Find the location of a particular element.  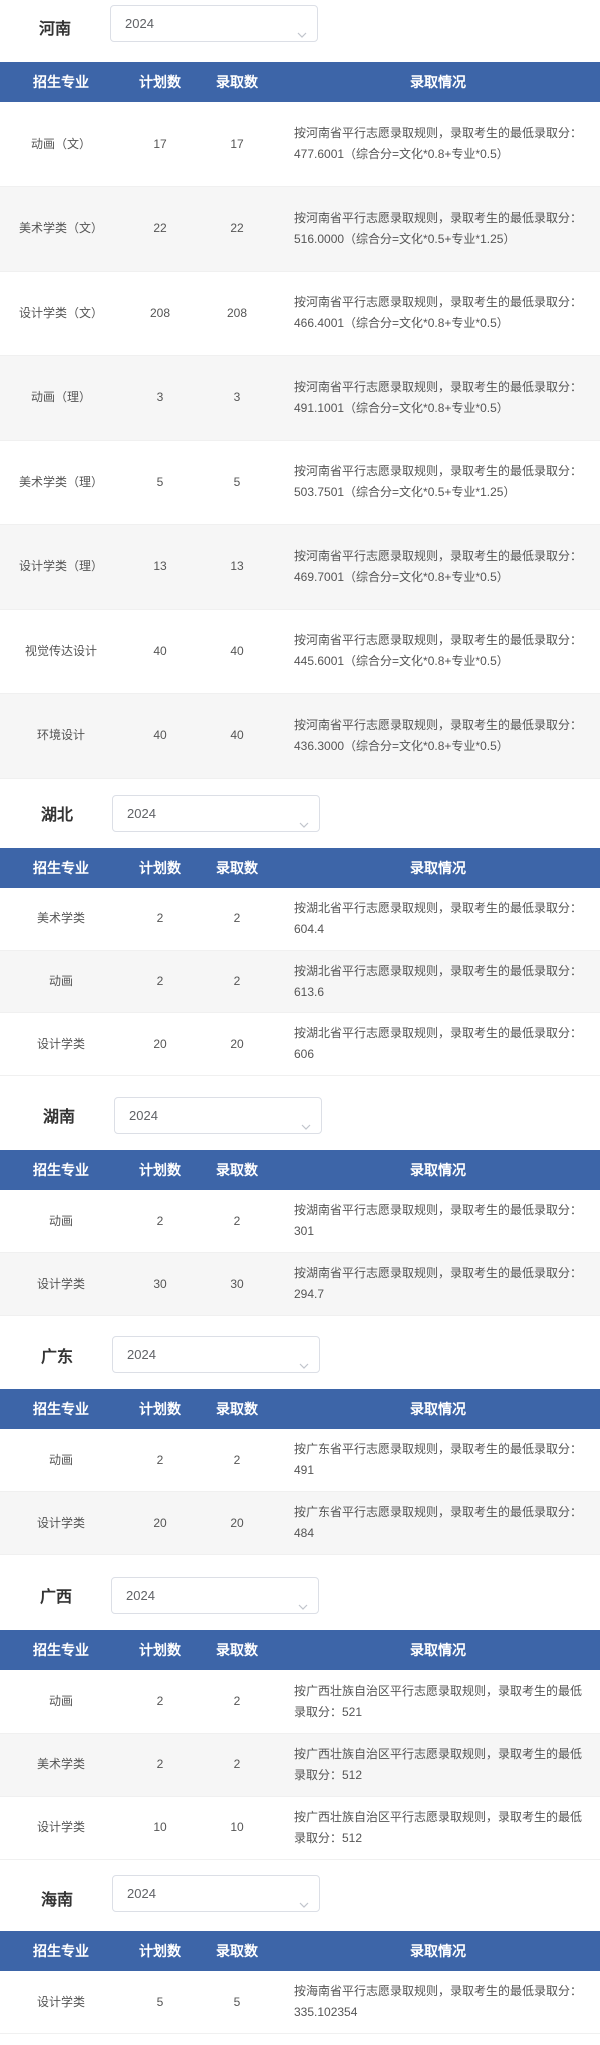

province-header: 广西 2024 is located at coordinates (300, 1592).